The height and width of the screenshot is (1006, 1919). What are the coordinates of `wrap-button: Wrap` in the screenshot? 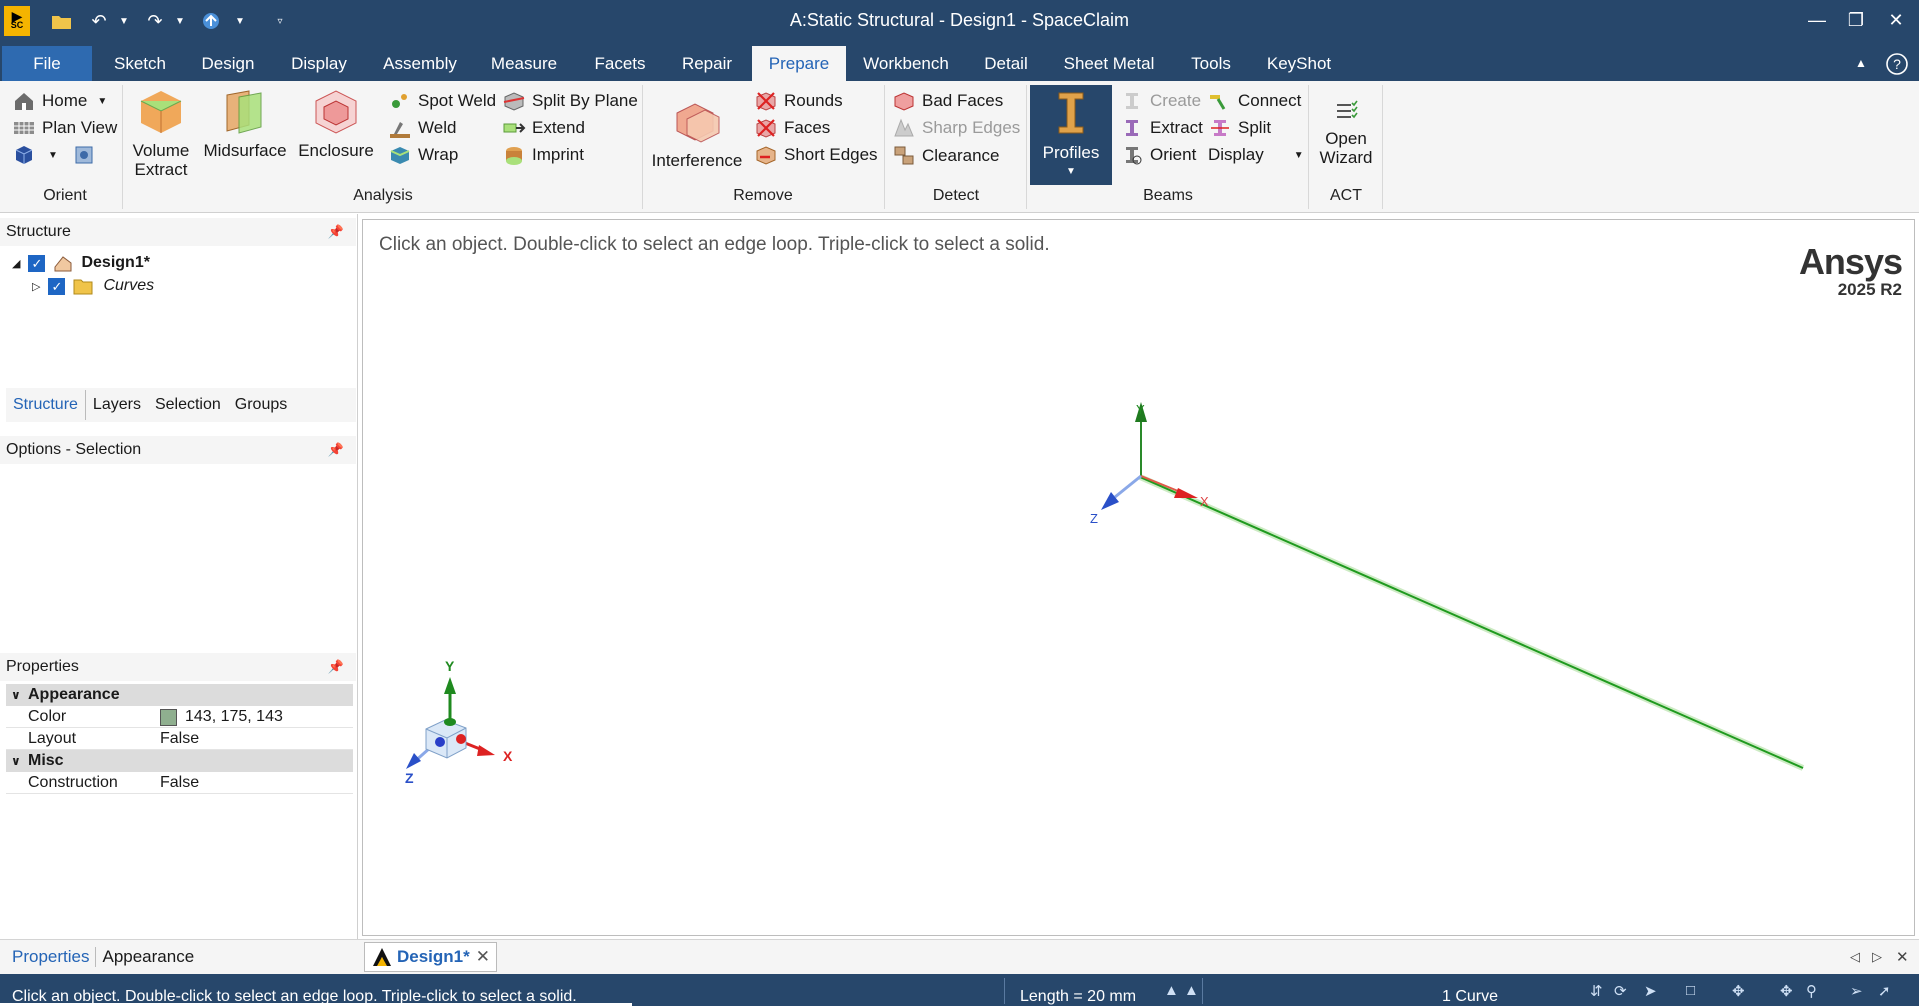 It's located at (423, 155).